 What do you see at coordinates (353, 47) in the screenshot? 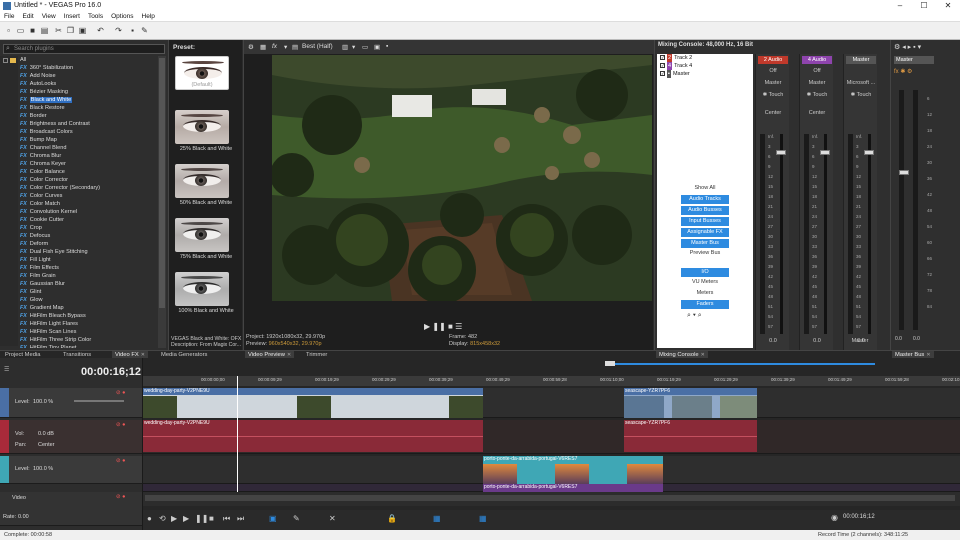
I see `split-icon: ▾` at bounding box center [353, 47].